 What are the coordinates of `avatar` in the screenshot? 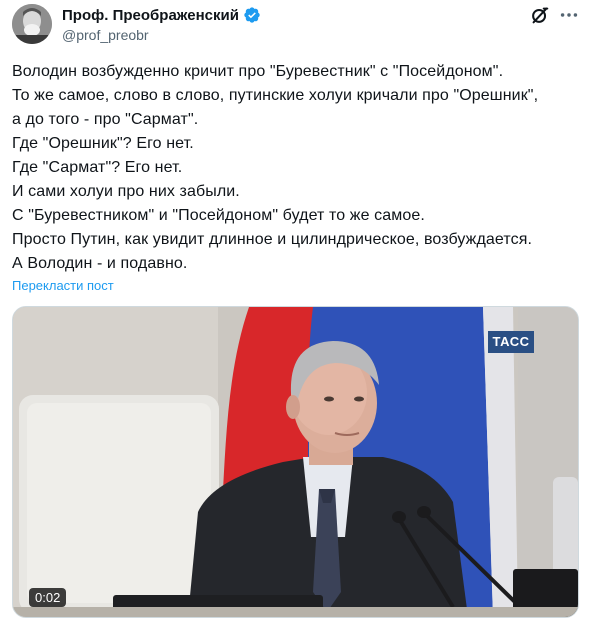 It's located at (32, 24).